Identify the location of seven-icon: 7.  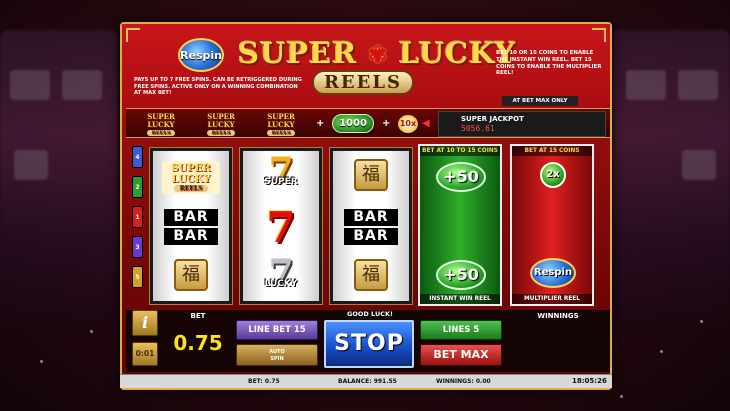
(281, 227).